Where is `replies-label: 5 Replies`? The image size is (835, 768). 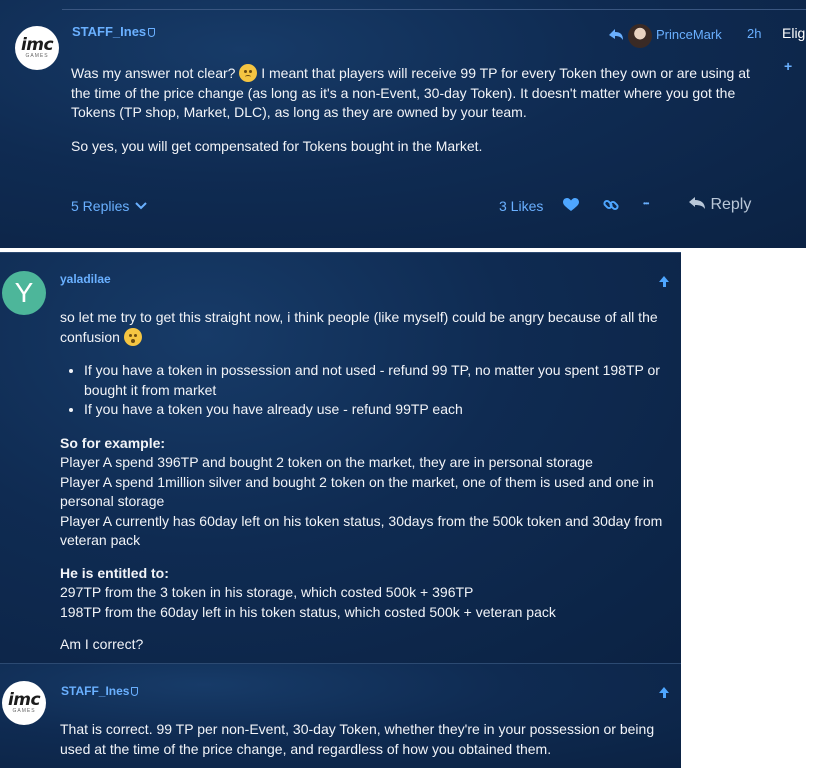
replies-label: 5 Replies is located at coordinates (100, 206).